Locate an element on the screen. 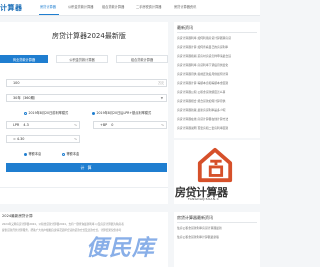 This screenshot has width=320, height=267. news-item: 房贷计算器月供 提前还款后月供如何计算 is located at coordinates (218, 74).